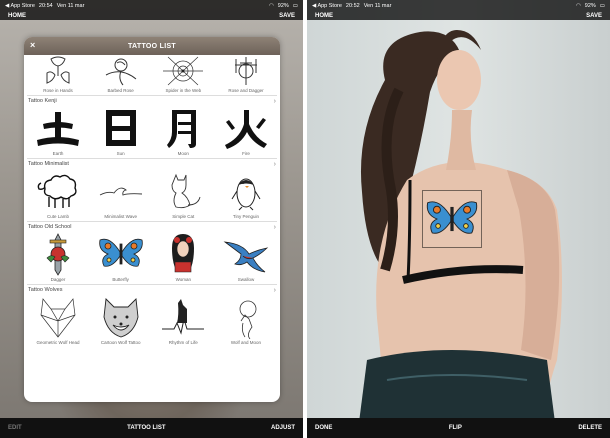 Image resolution: width=610 pixels, height=438 pixels. I want to click on tattoo-item: Rhythm of Life, so click(183, 321).